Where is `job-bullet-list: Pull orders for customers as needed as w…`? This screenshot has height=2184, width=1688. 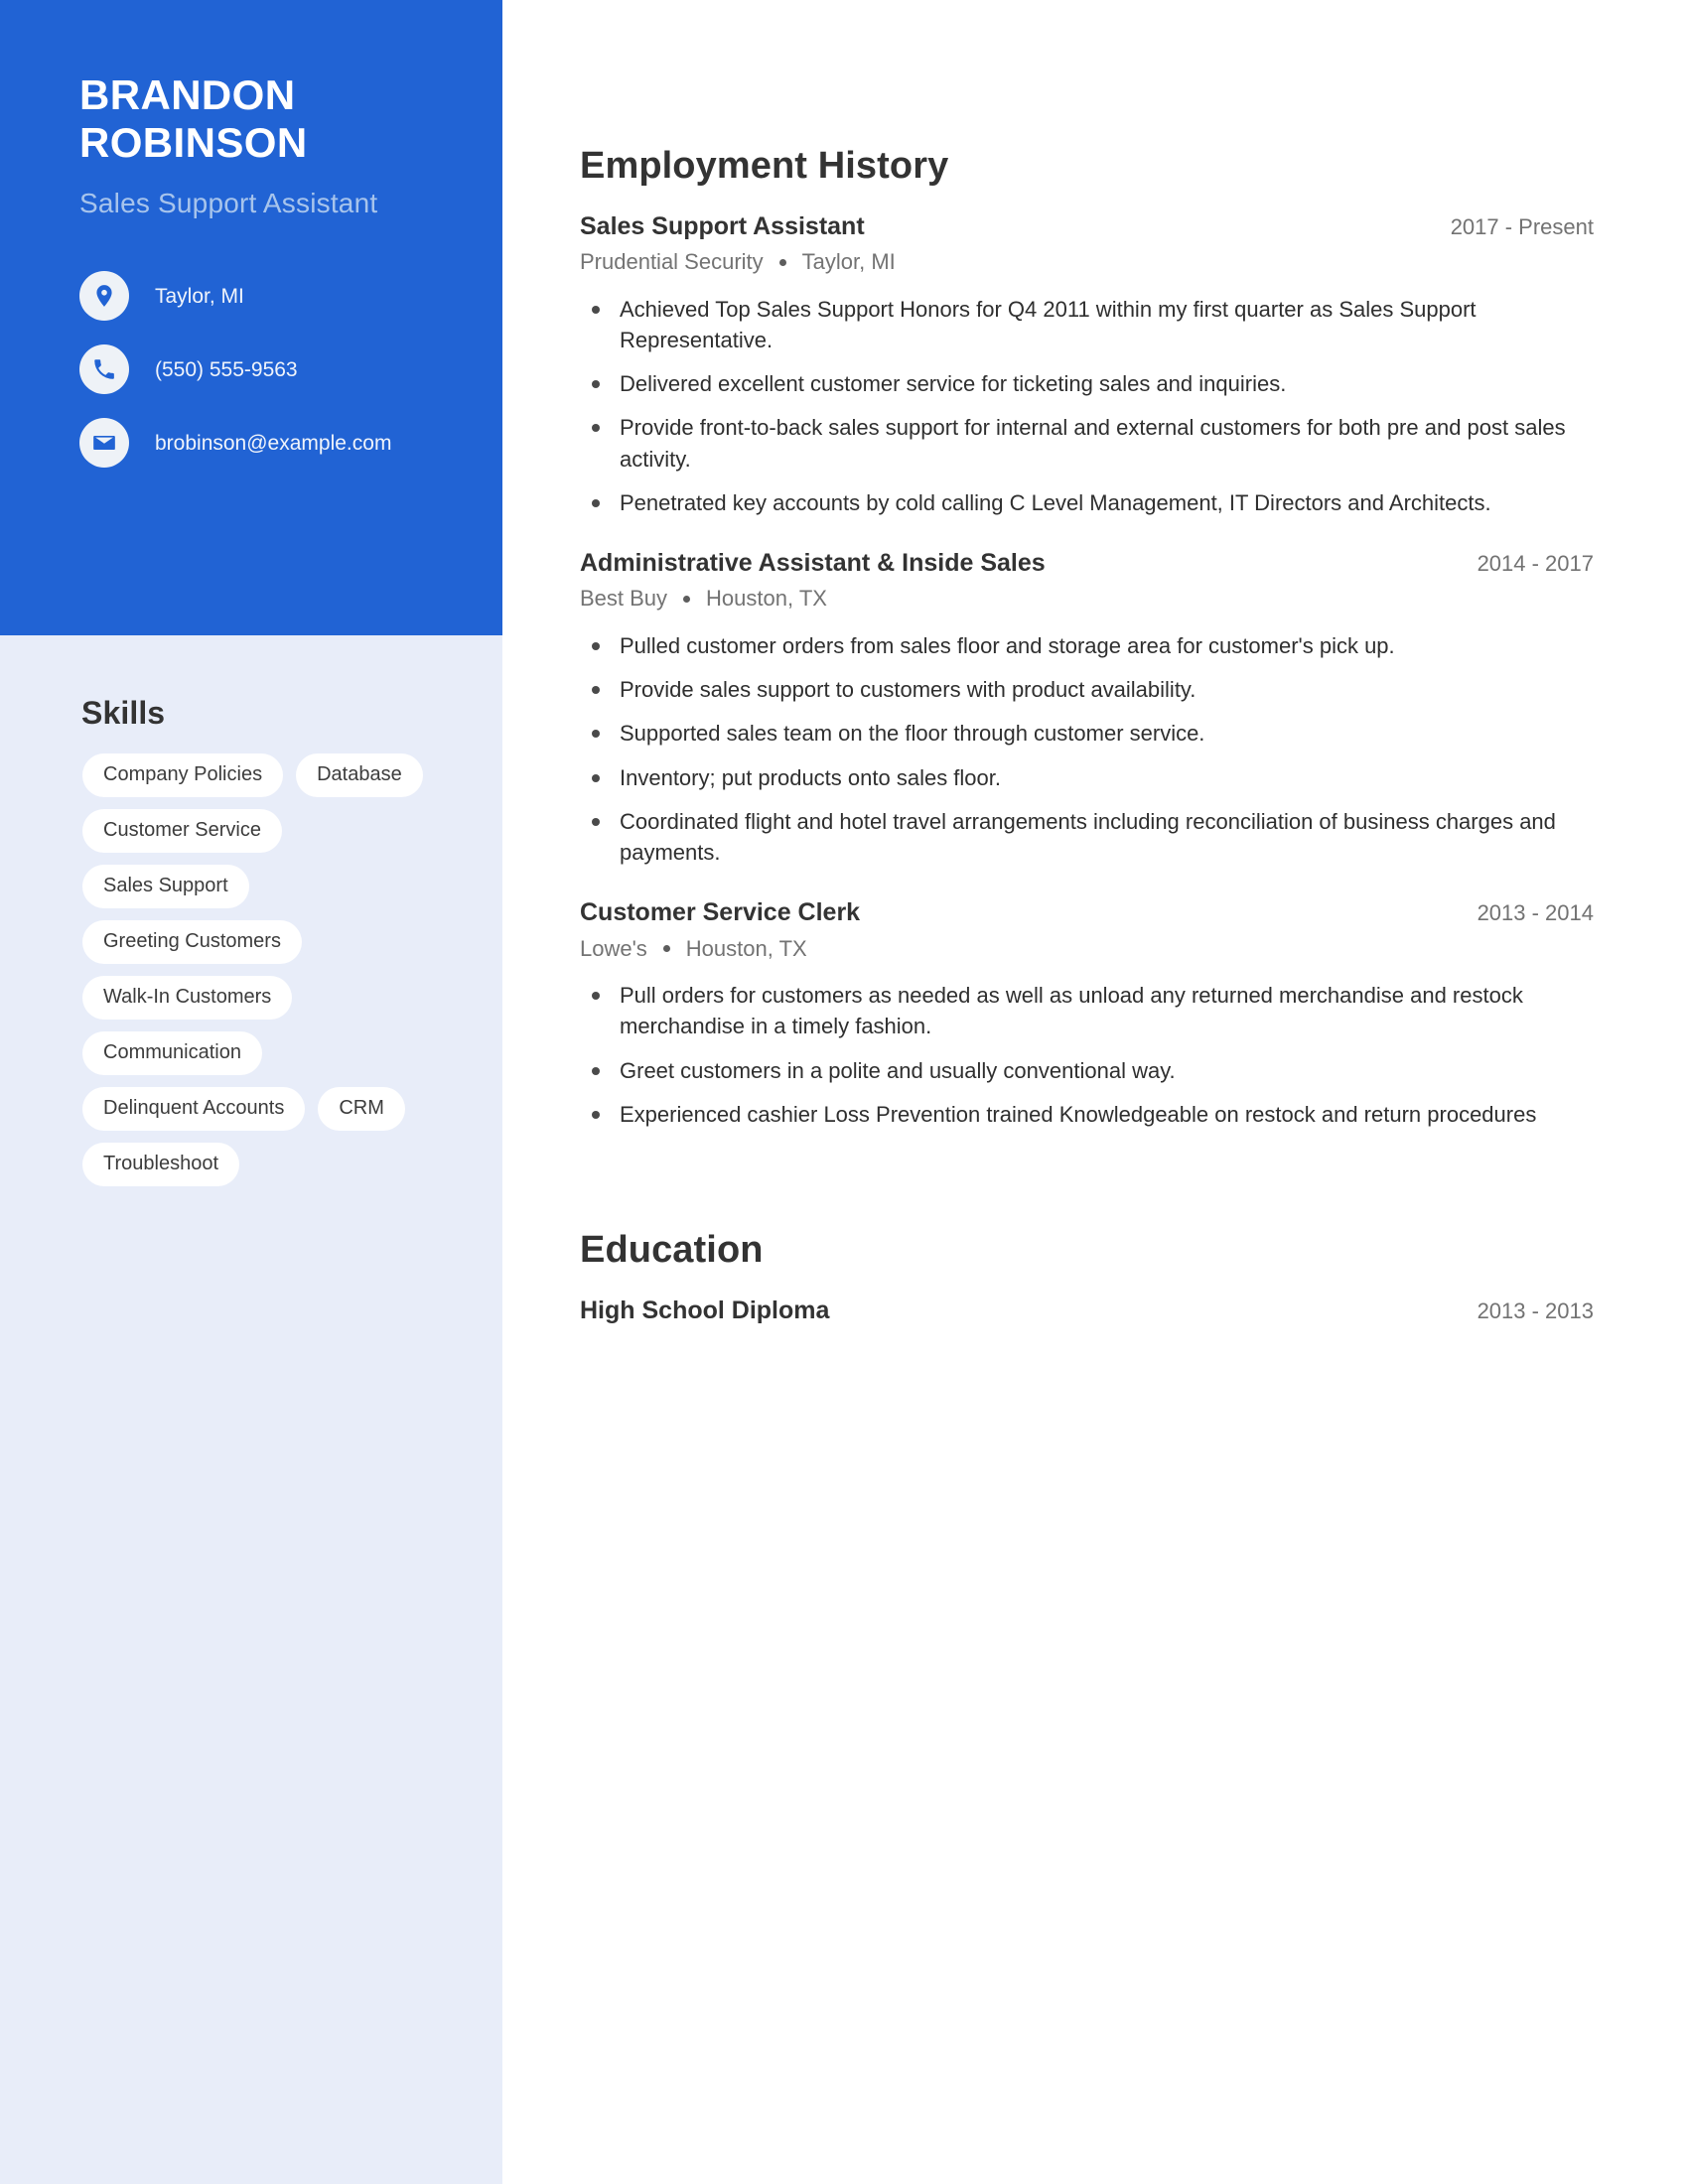 job-bullet-list: Pull orders for customers as needed as w… is located at coordinates (1087, 1055).